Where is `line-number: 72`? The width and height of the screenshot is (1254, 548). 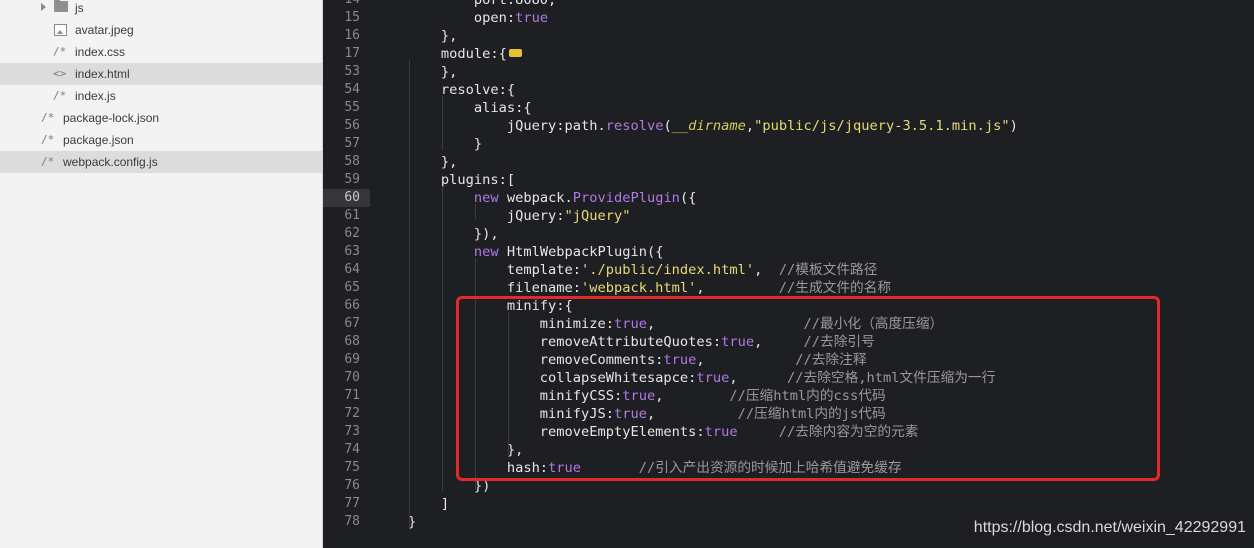
line-number: 72 is located at coordinates (352, 413).